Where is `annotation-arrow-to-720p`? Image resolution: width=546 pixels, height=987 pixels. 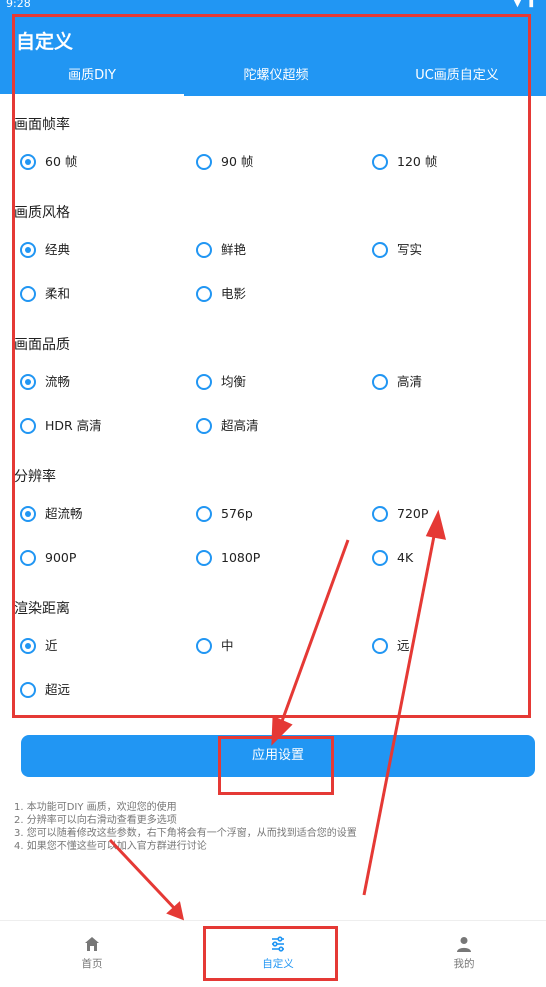
annotation-arrow-to-720p is located at coordinates (399, 715).